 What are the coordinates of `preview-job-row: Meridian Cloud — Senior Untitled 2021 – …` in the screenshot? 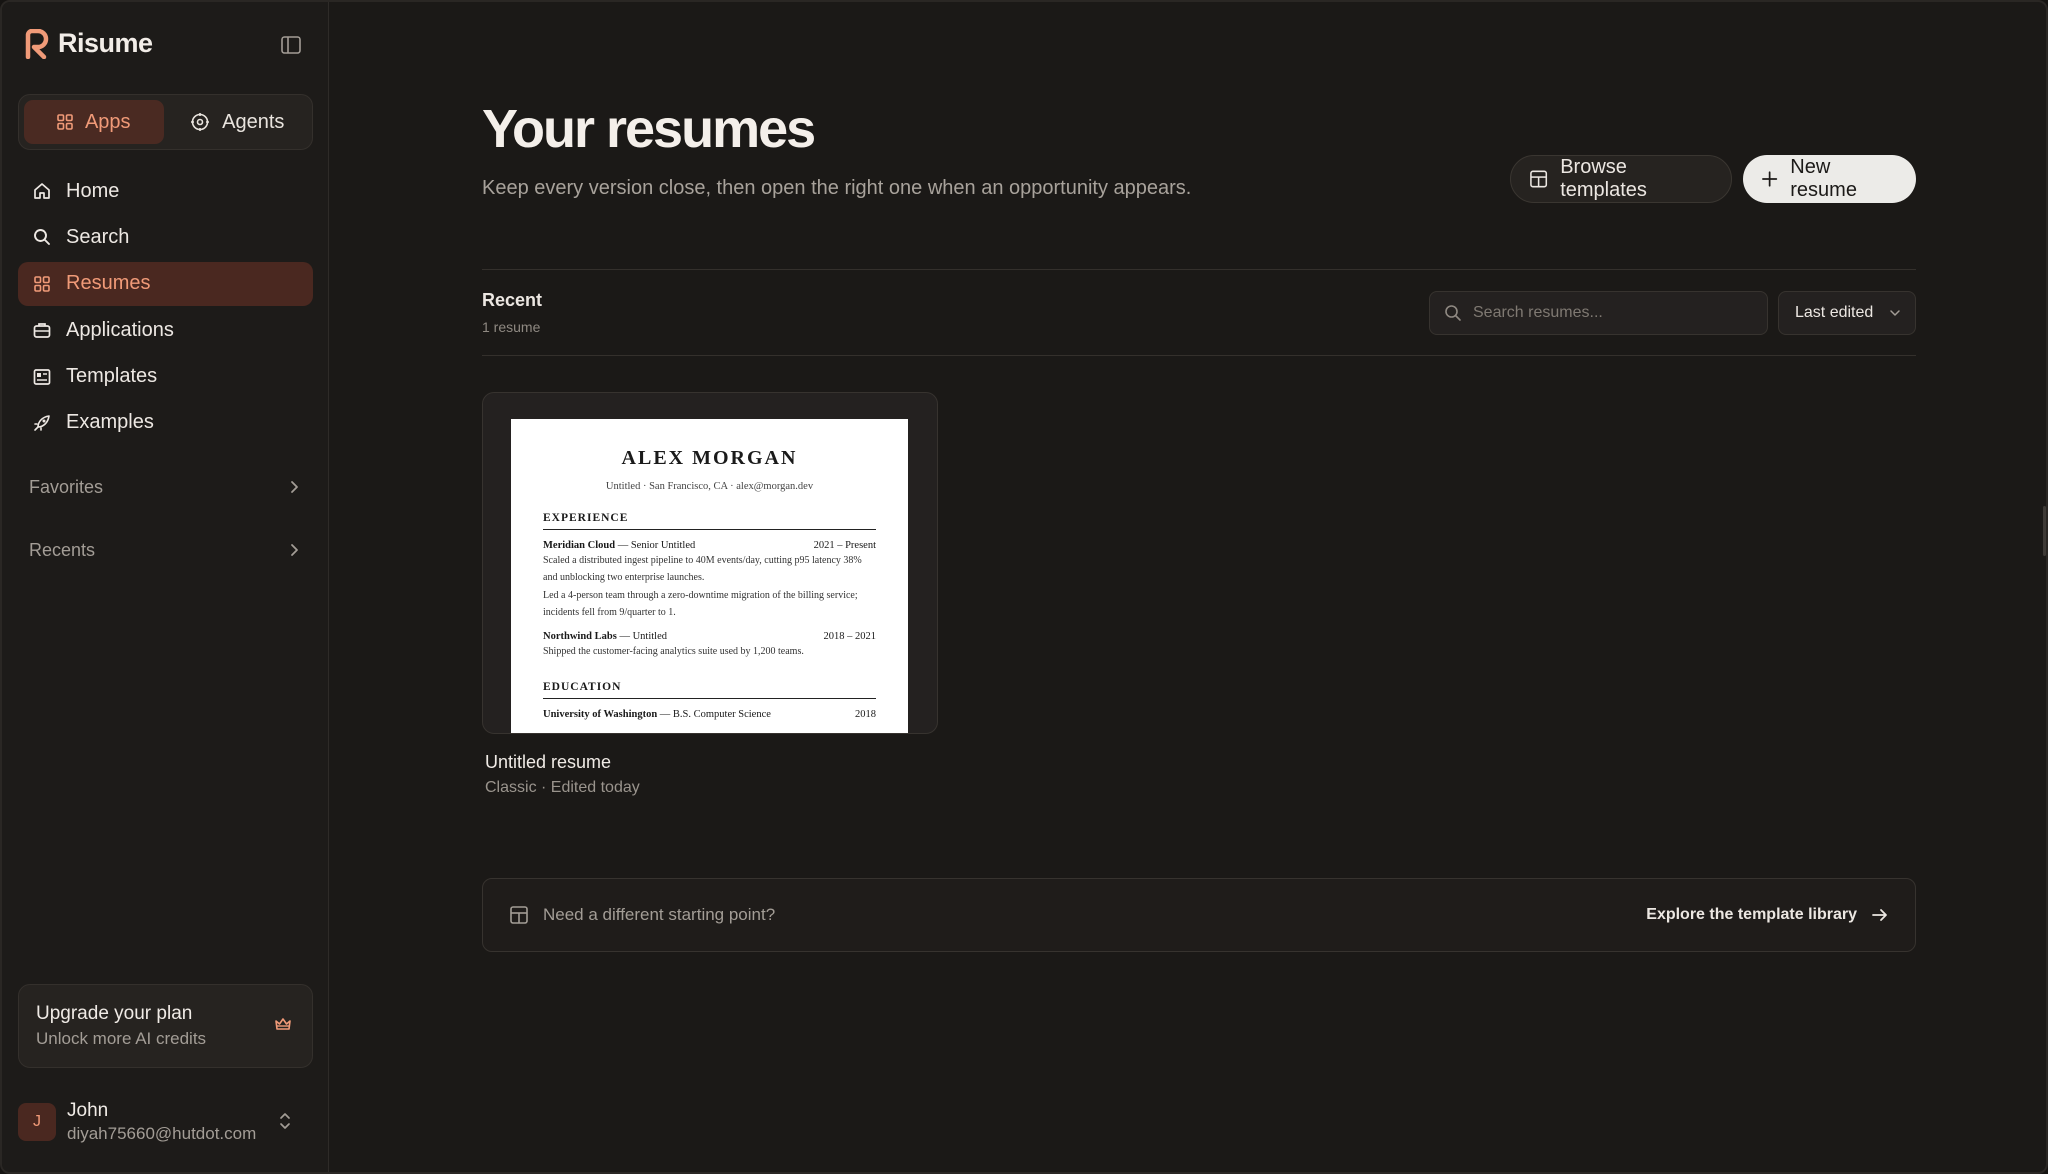 It's located at (709, 545).